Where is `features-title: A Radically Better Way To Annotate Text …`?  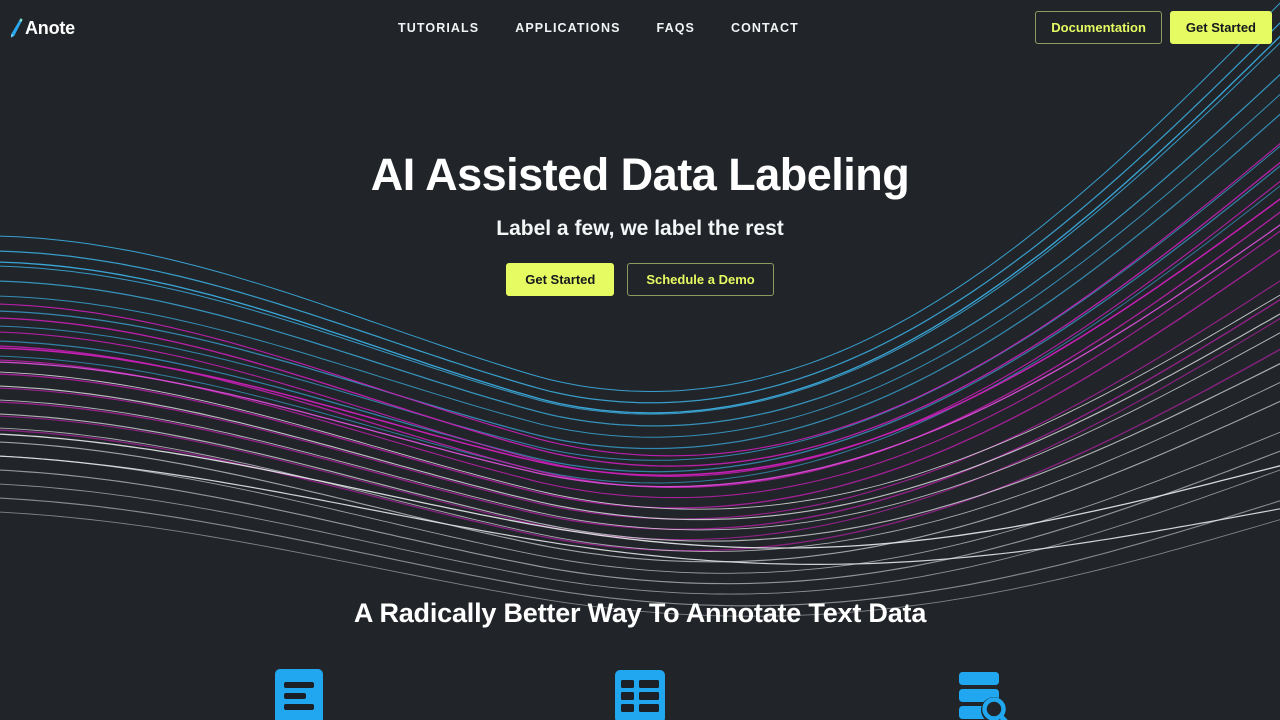
features-title: A Radically Better Way To Annotate Text … is located at coordinates (640, 613).